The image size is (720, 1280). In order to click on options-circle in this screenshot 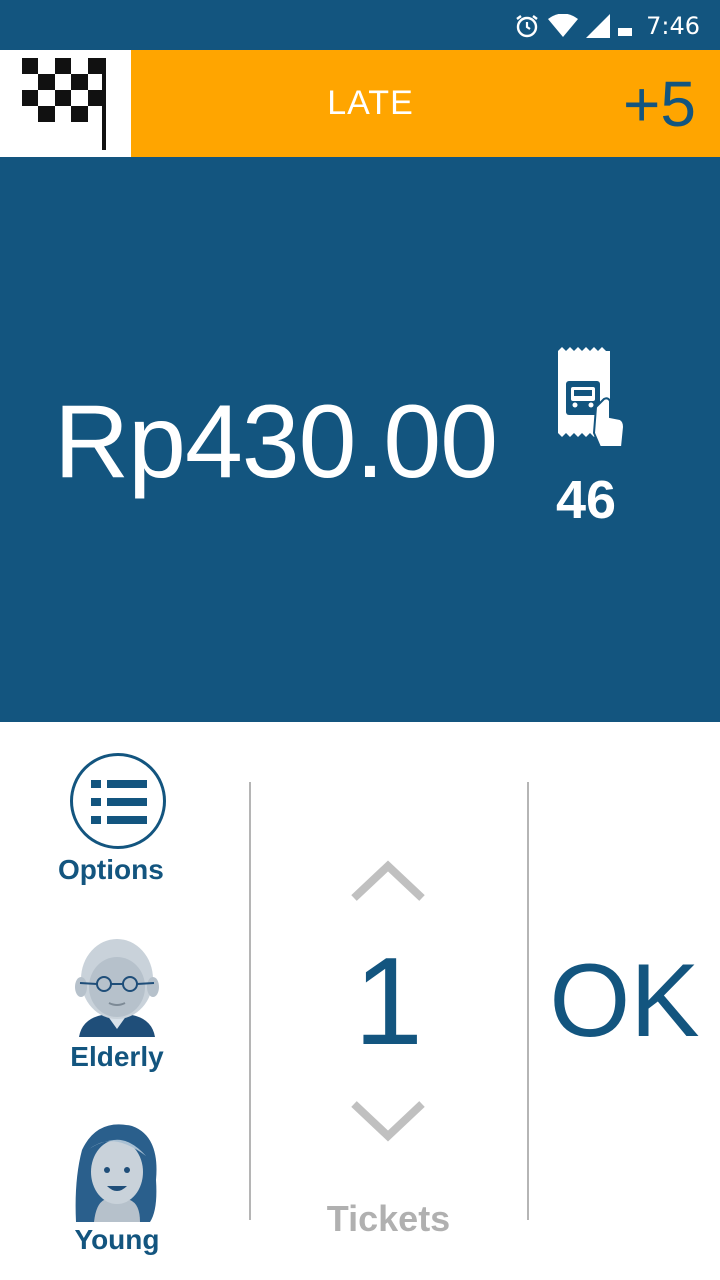, I will do `click(118, 801)`.